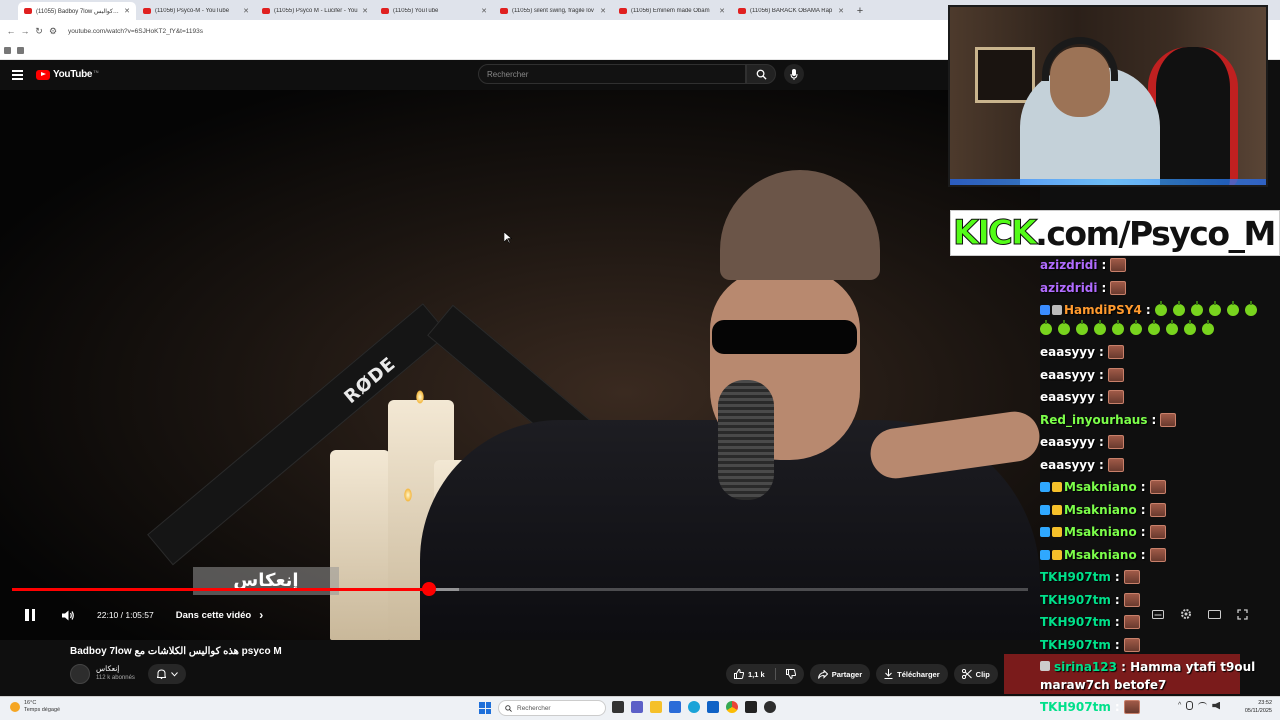 This screenshot has width=1280, height=720. Describe the element at coordinates (434, 11) in the screenshot. I see `browser-tab: (11055) YouTube ✕` at that location.